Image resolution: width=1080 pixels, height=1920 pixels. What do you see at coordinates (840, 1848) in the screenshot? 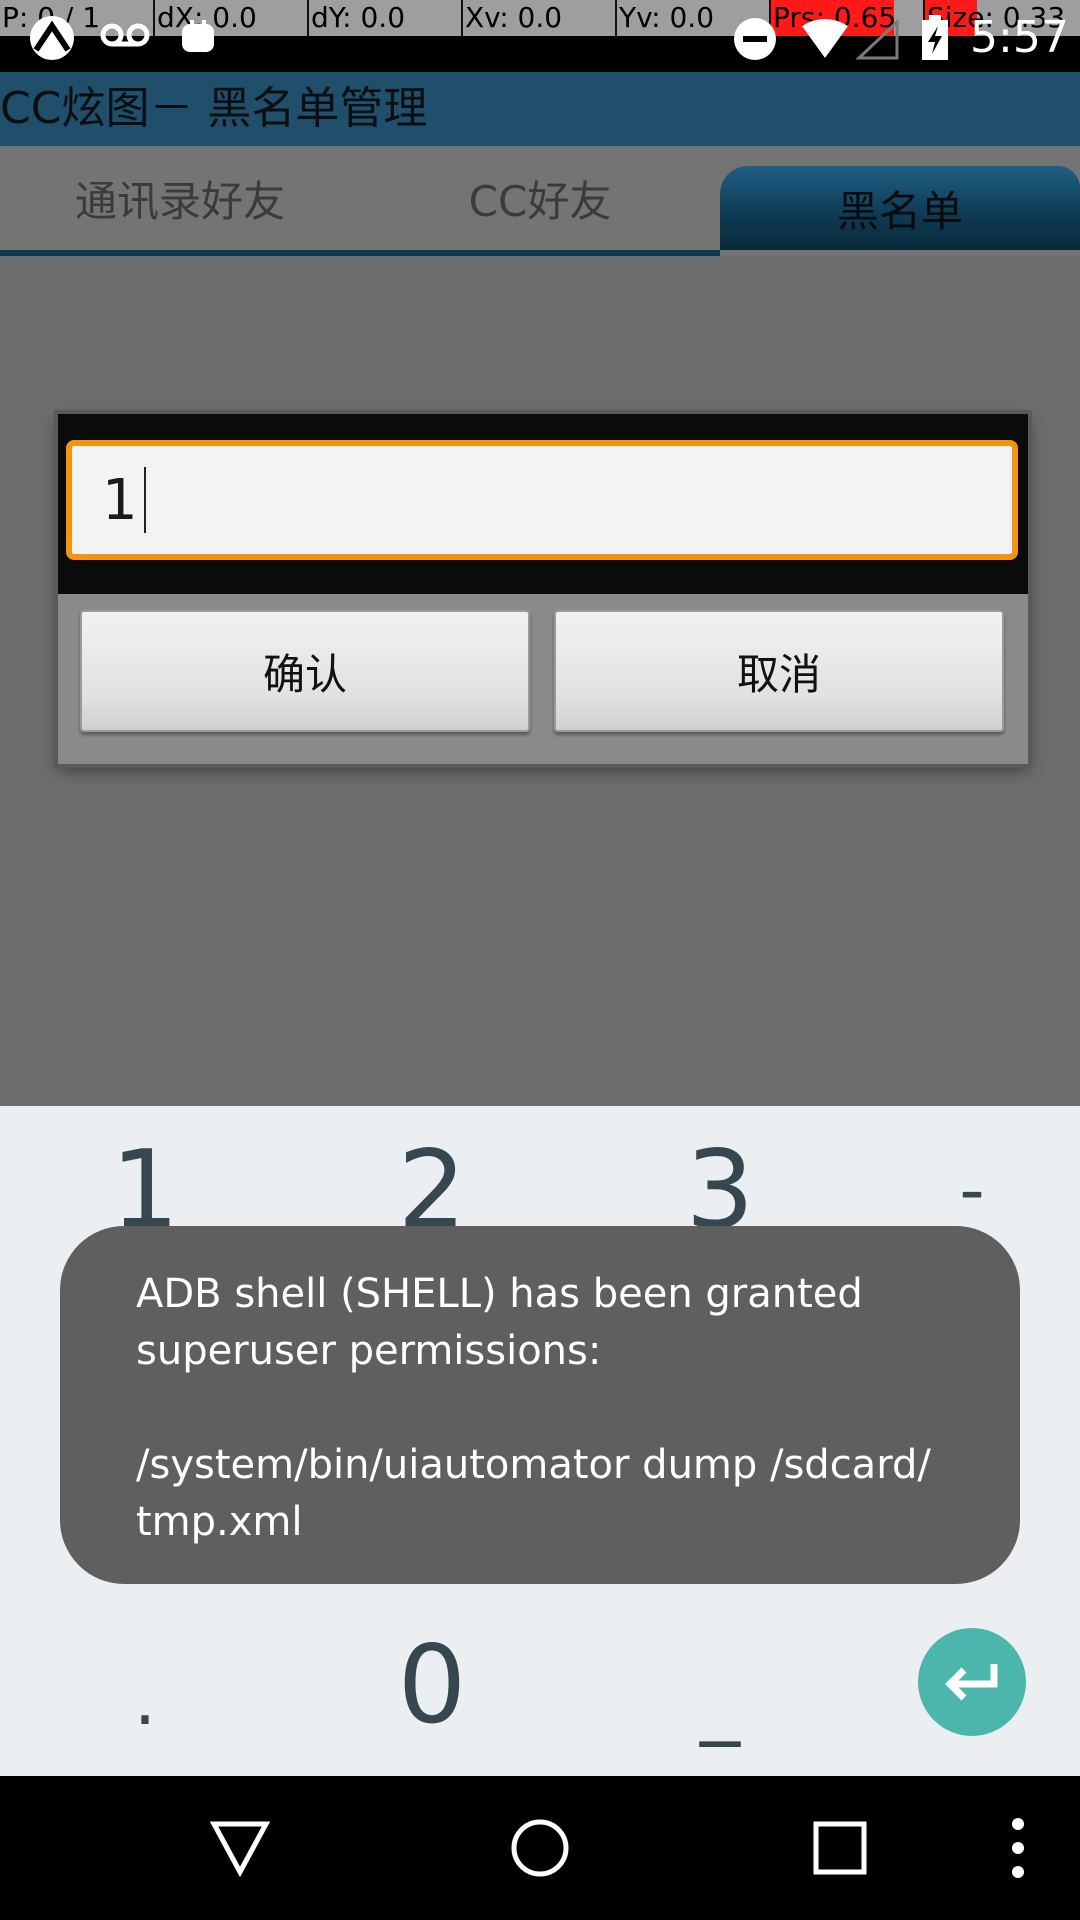
I see `recents-icon` at bounding box center [840, 1848].